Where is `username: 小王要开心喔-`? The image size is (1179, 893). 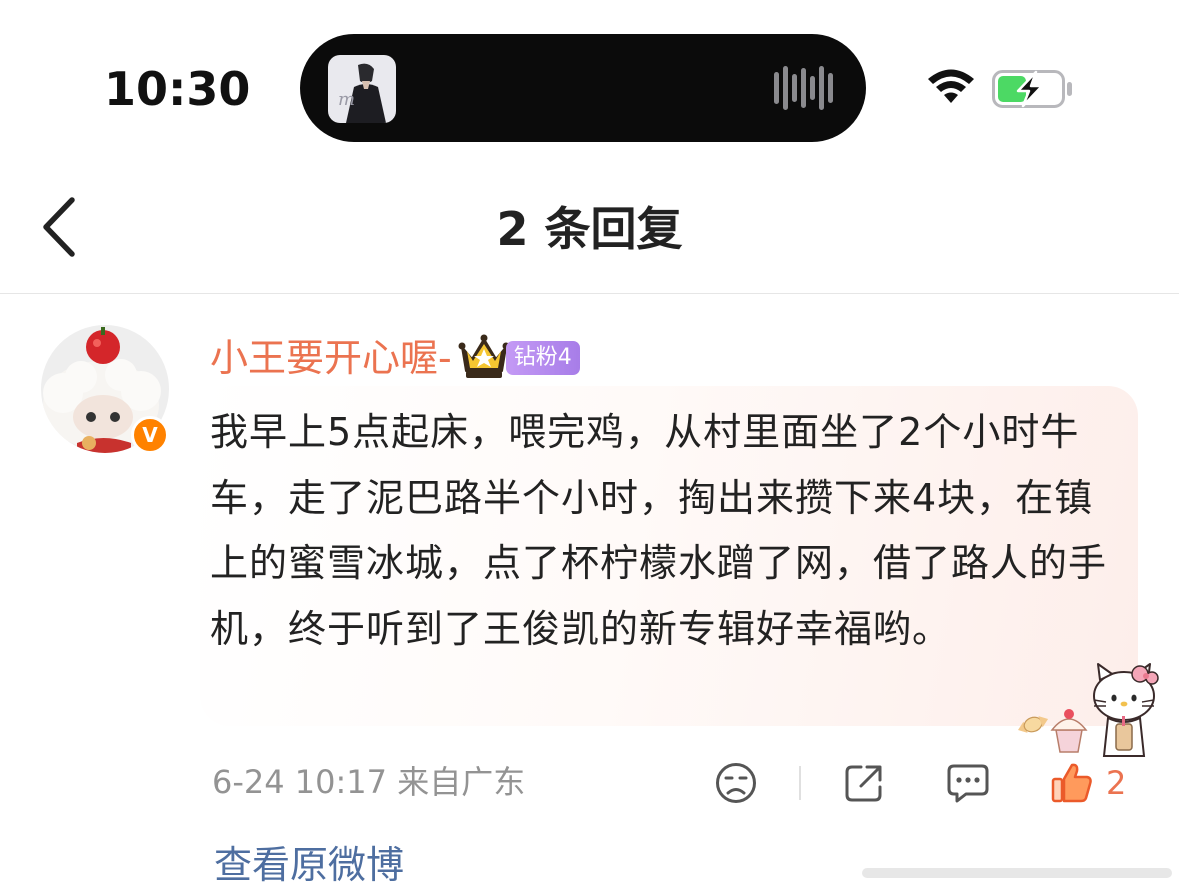
username: 小王要开心喔- is located at coordinates (331, 358).